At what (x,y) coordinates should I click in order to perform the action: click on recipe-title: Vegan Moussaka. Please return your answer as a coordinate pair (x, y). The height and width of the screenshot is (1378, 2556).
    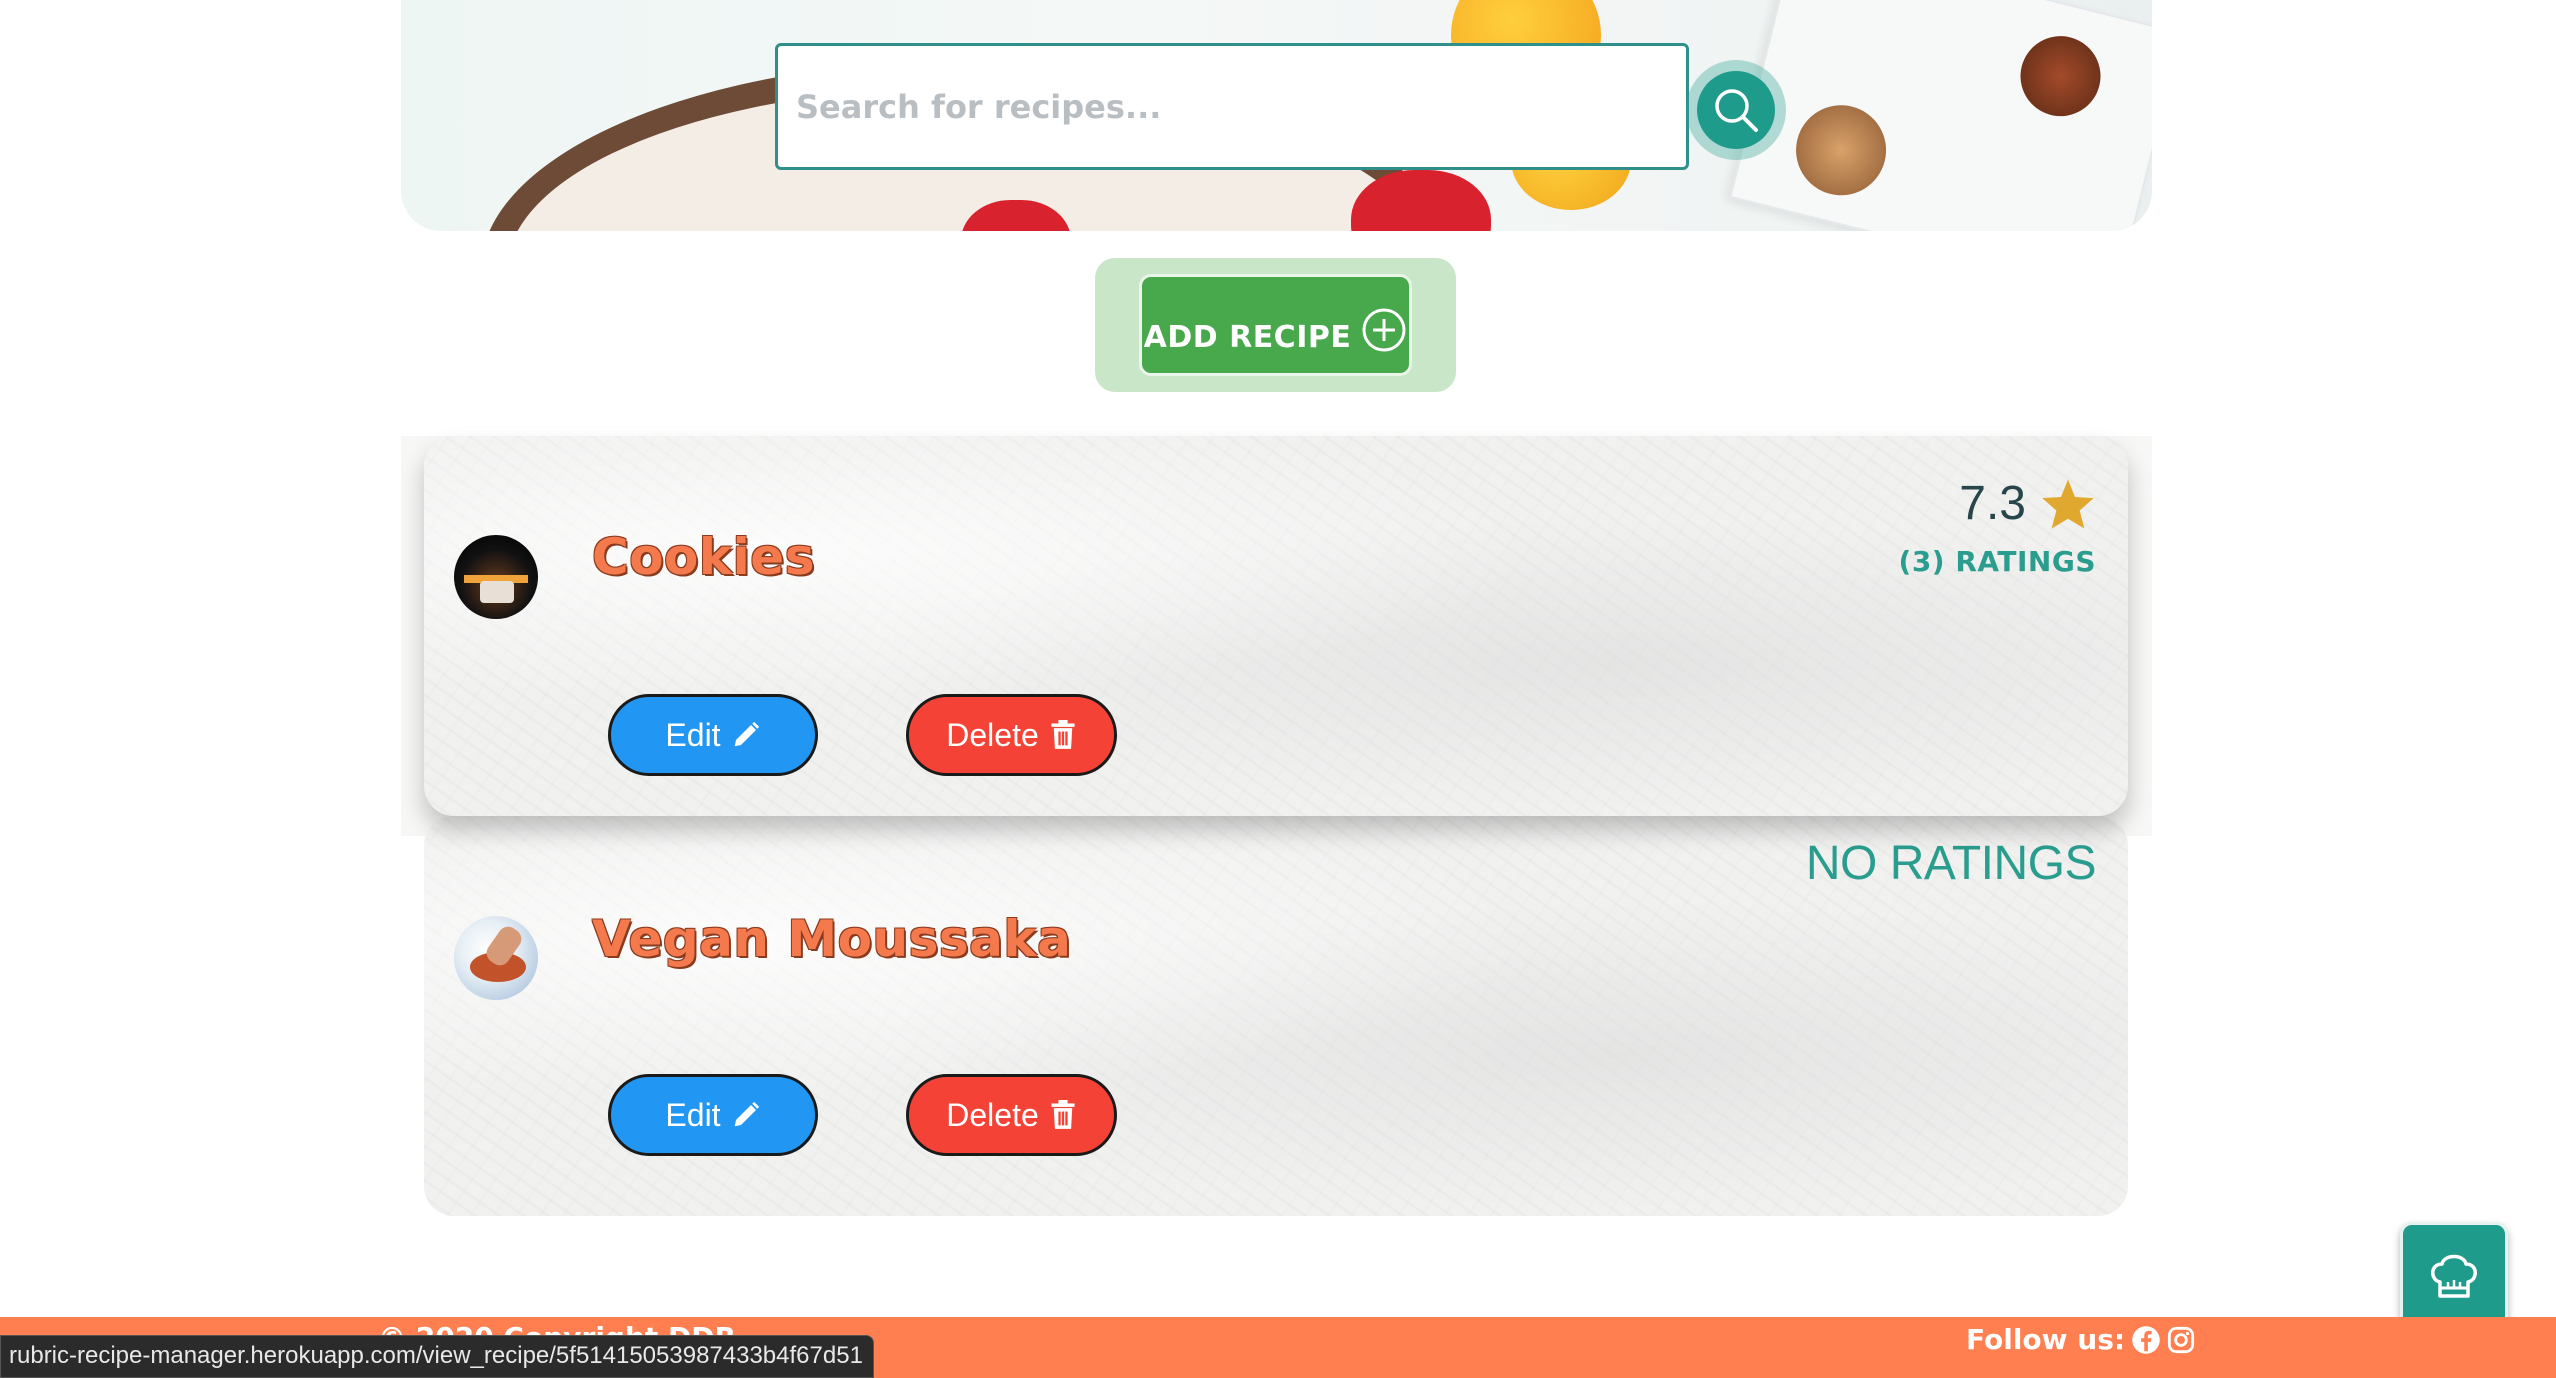
    Looking at the image, I should click on (831, 939).